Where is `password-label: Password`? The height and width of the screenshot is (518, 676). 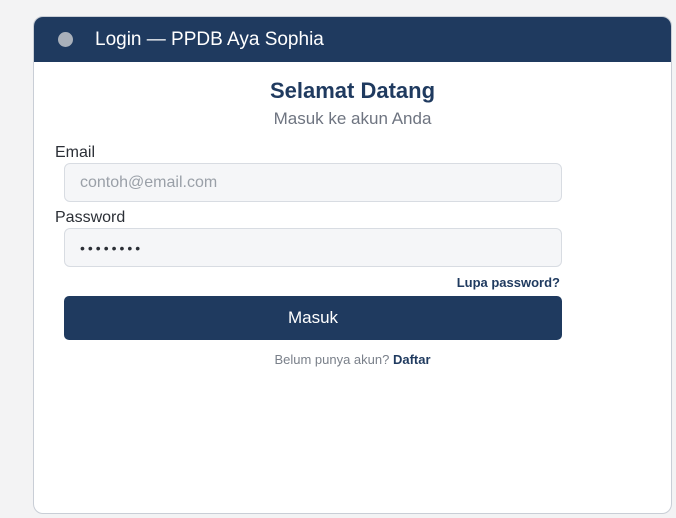 password-label: Password is located at coordinates (90, 217).